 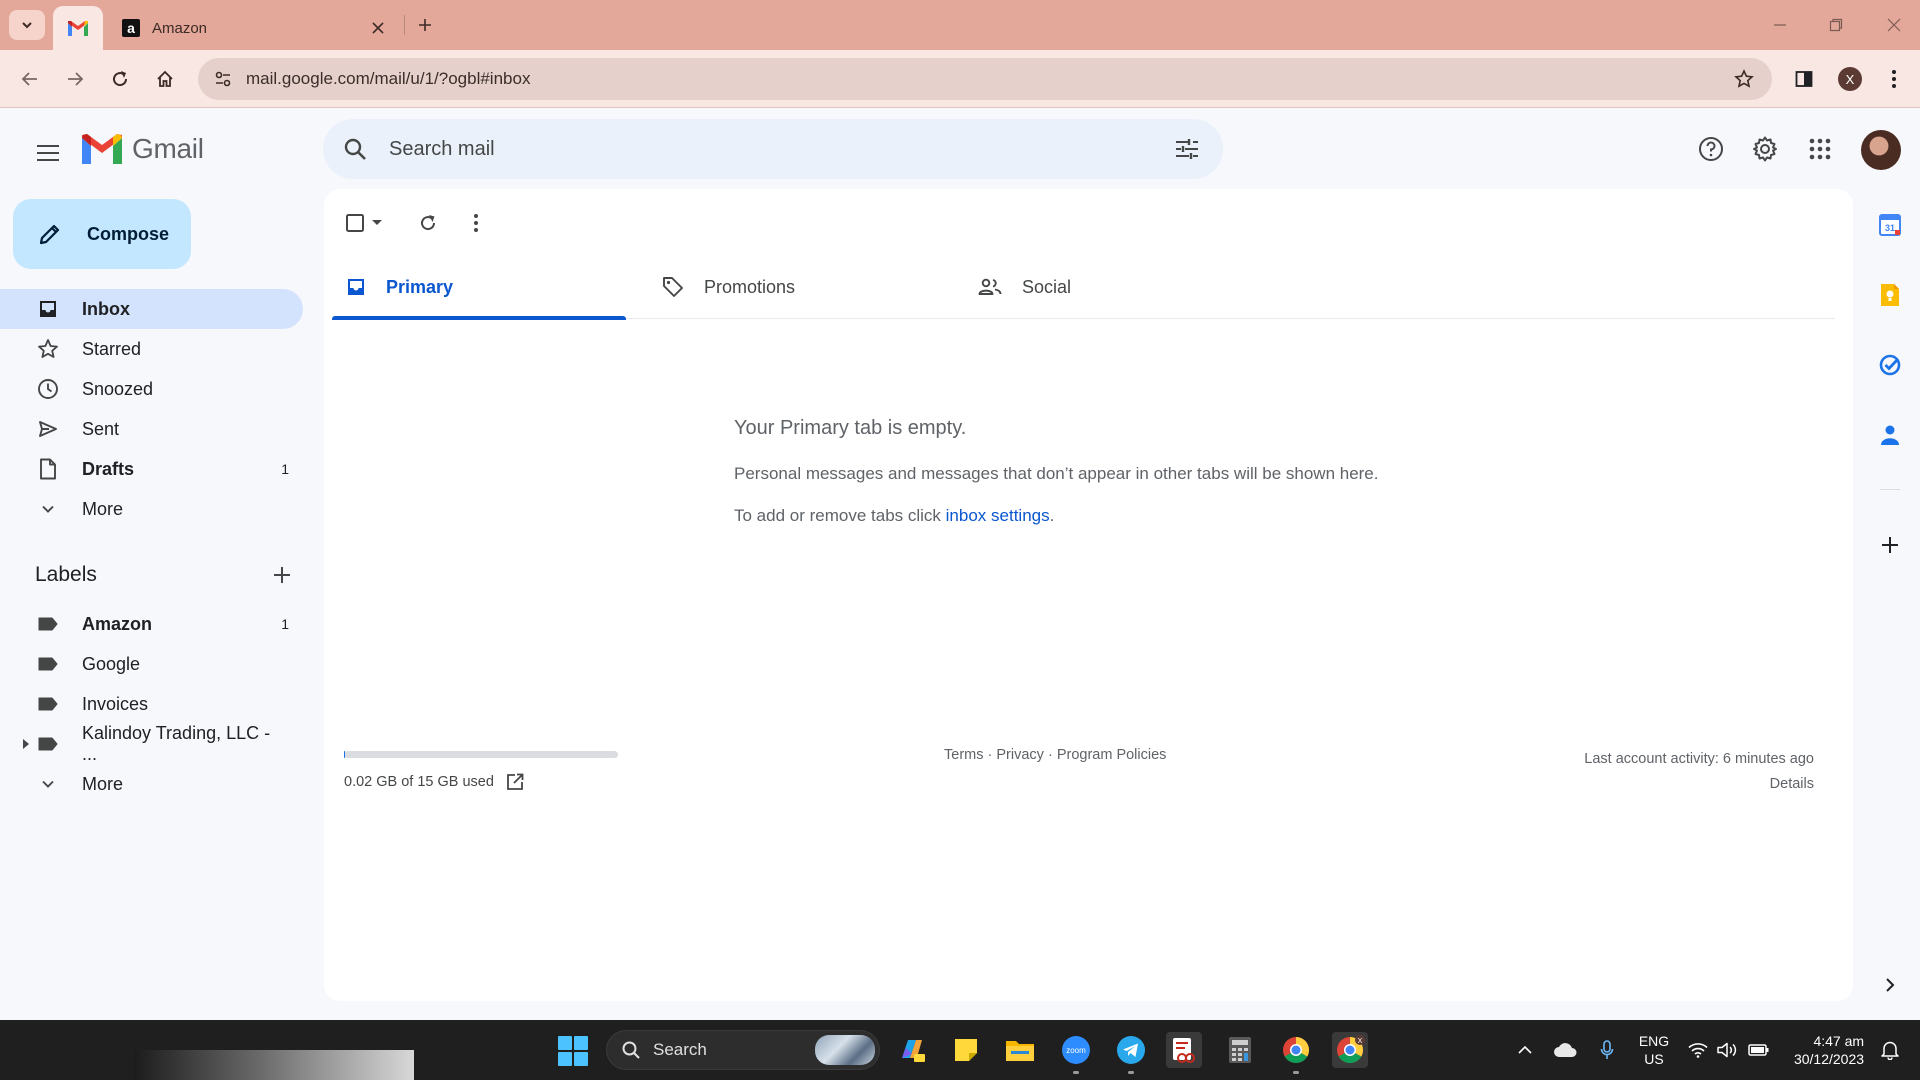 I want to click on keep-app-button, so click(x=1890, y=295).